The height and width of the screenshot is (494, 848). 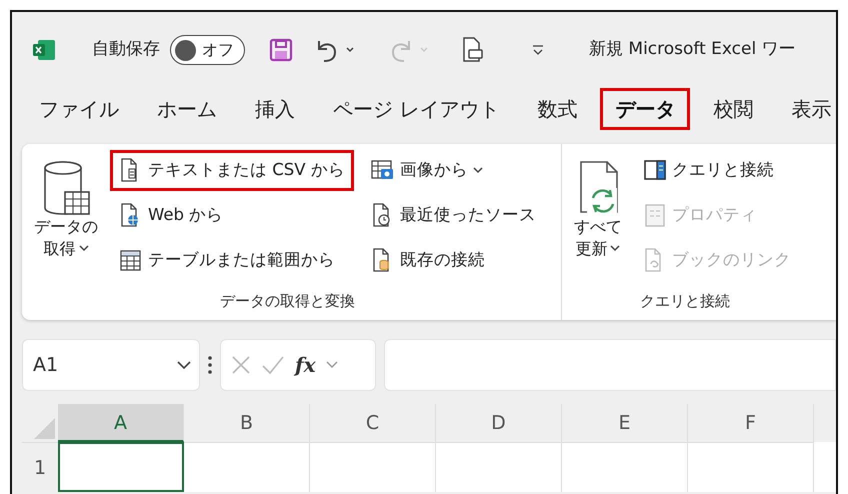 I want to click on ribbon-button: データの 取得, so click(x=66, y=220).